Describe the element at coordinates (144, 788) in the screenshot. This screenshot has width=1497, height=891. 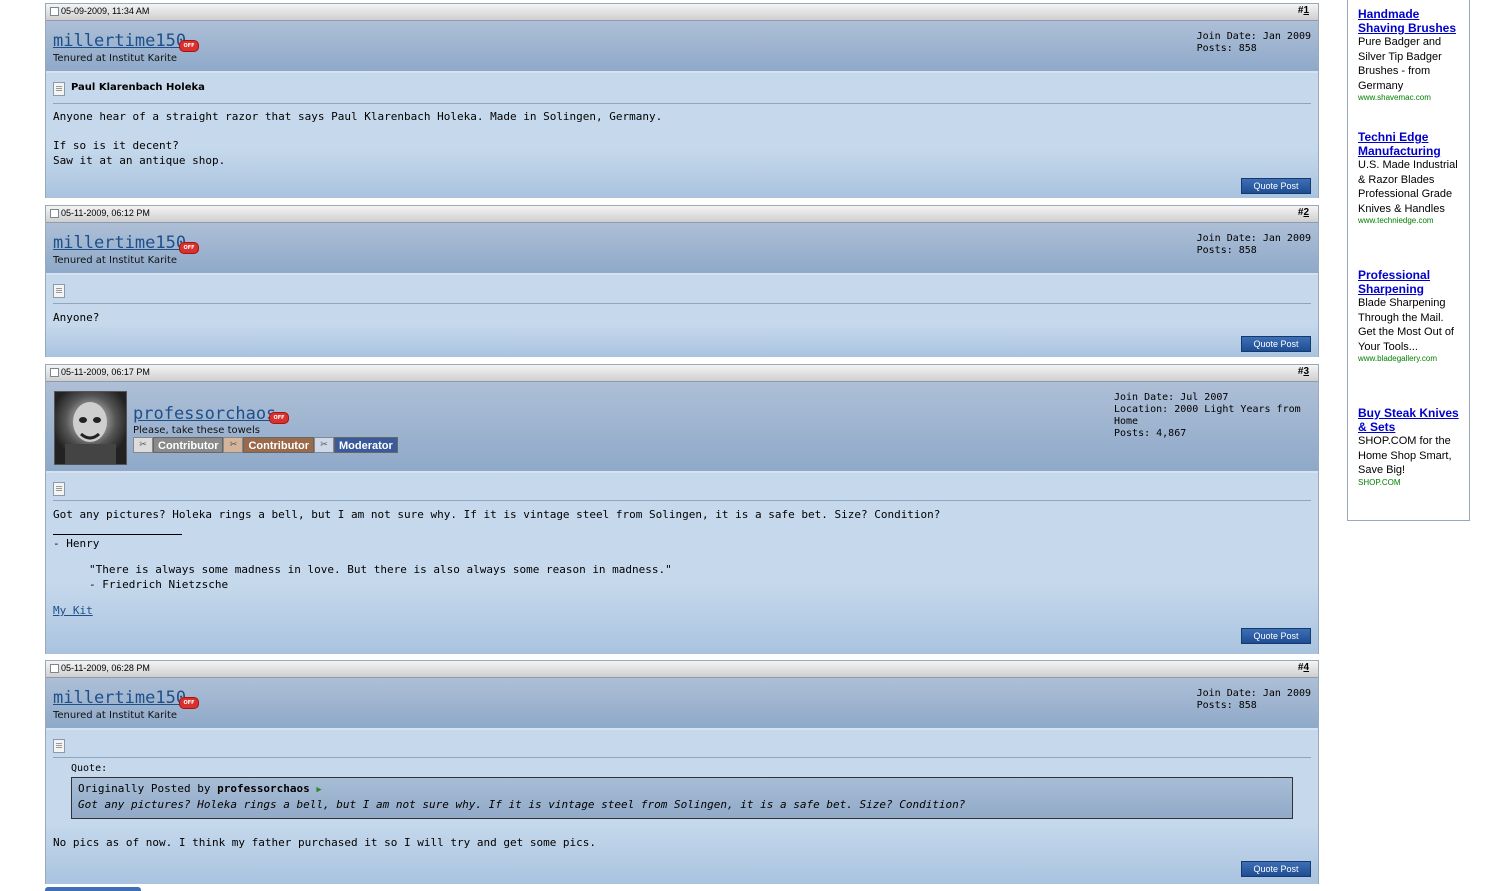
I see `quote-prefix: Originally Posted by` at that location.